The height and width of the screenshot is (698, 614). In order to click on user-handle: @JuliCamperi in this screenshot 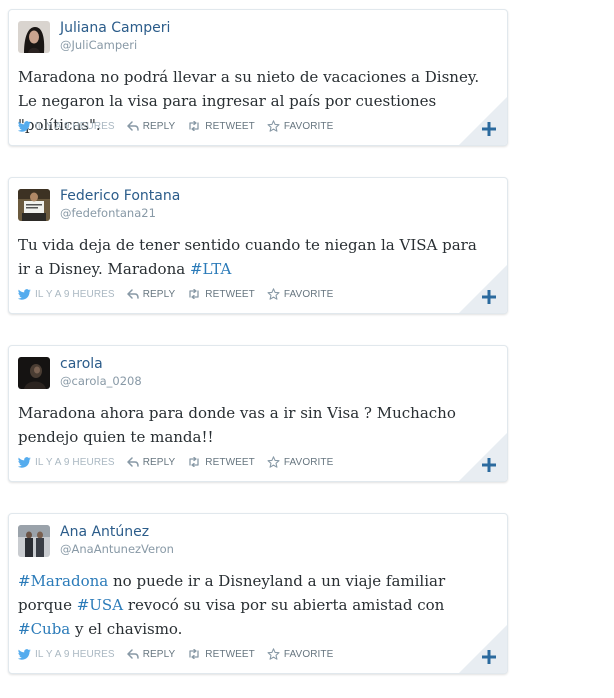, I will do `click(99, 45)`.